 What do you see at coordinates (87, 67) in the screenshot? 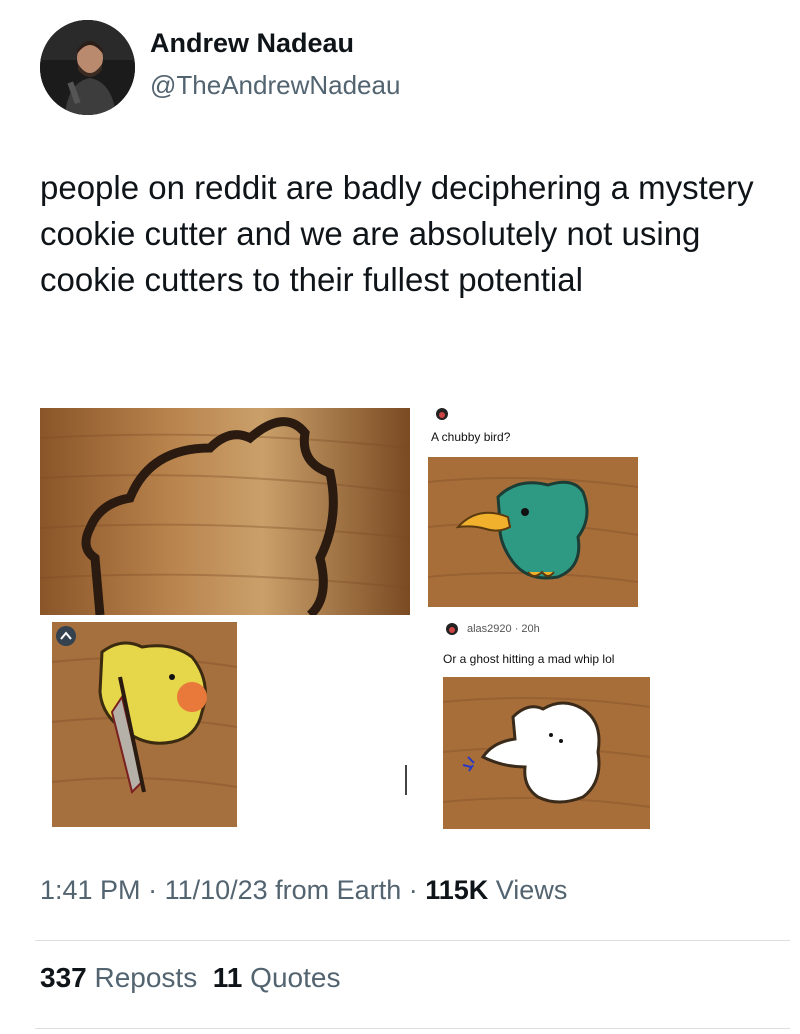
I see `avatar` at bounding box center [87, 67].